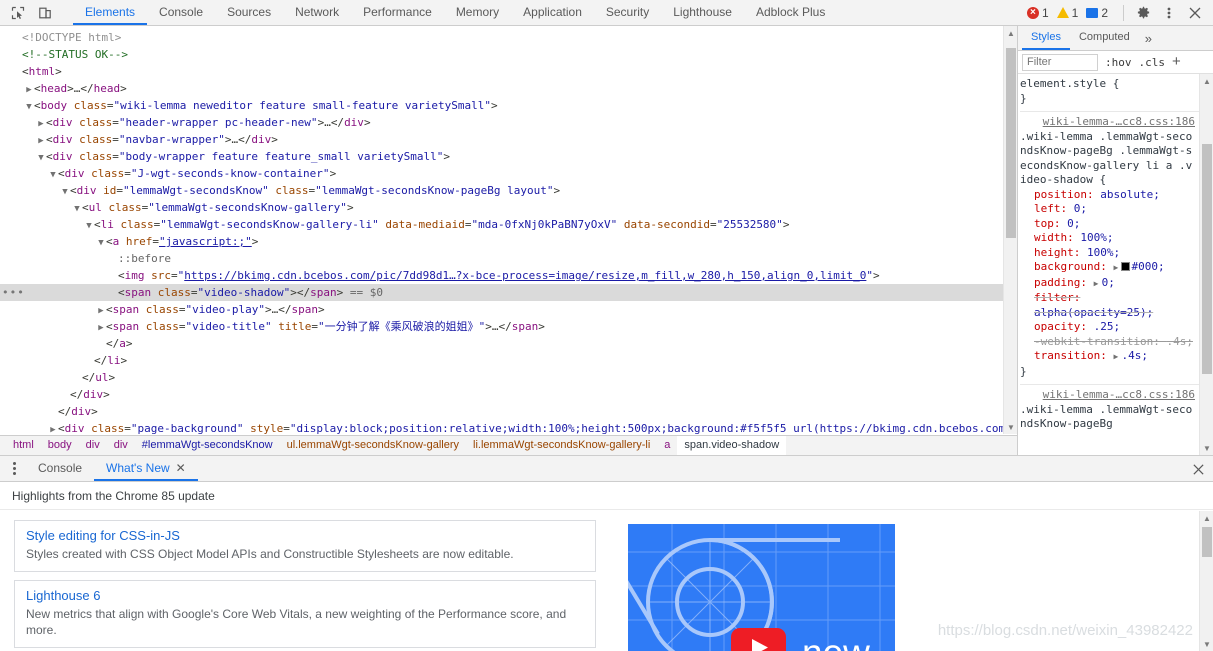 This screenshot has width=1213, height=651. I want to click on toggle-element-state-button: :hov, so click(1118, 62).